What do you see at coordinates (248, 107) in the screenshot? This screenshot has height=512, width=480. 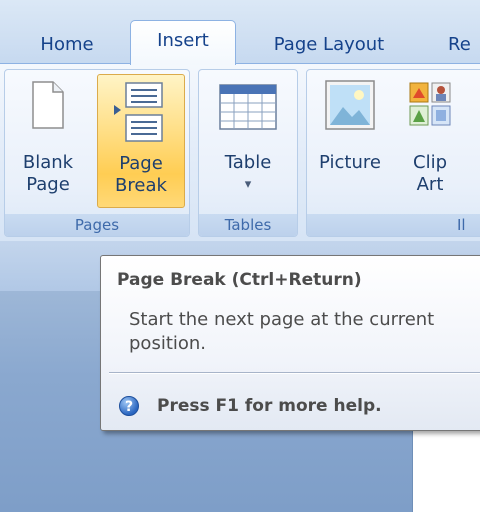 I see `table-icon` at bounding box center [248, 107].